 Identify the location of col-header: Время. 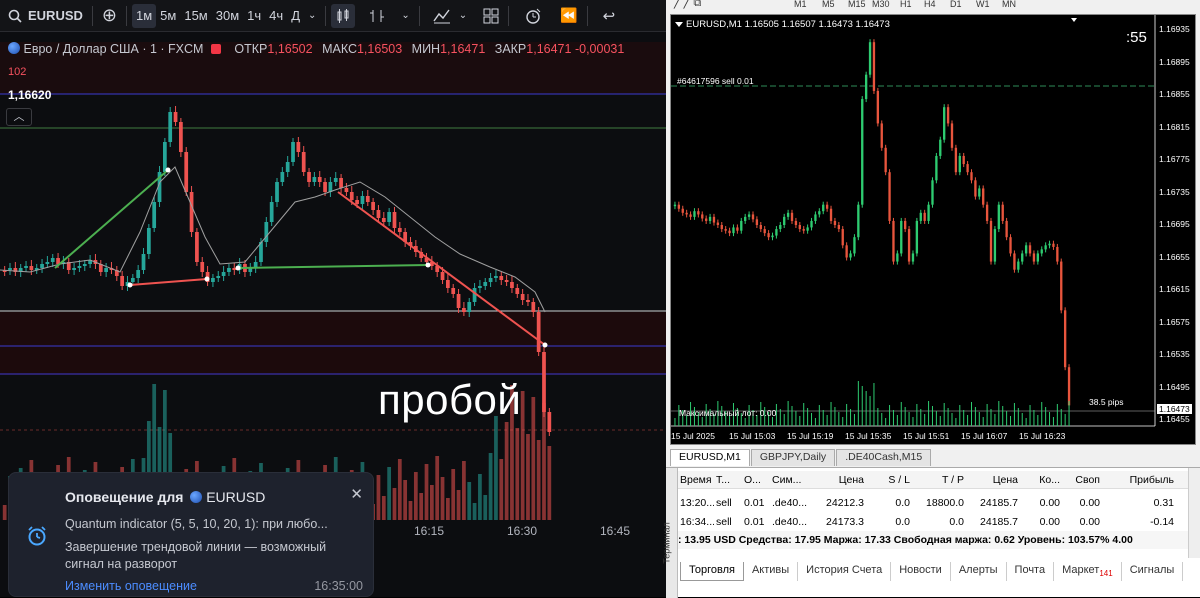
(696, 480).